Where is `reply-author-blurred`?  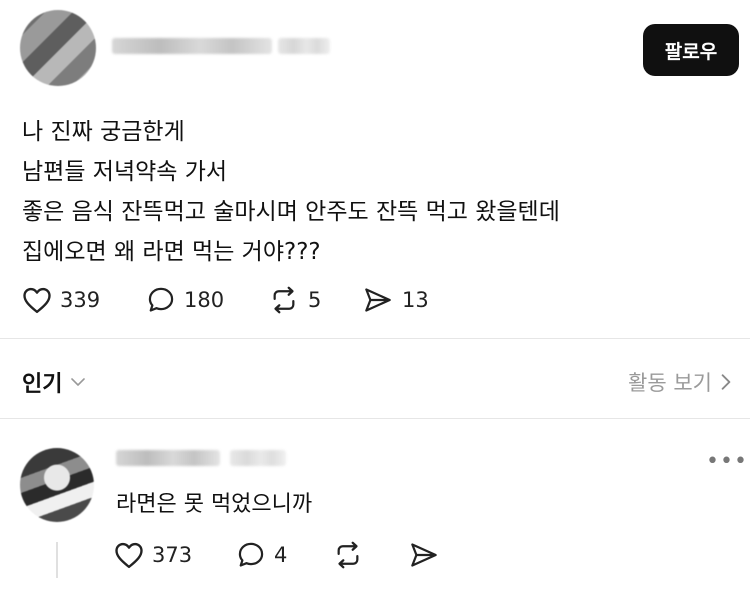
reply-author-blurred is located at coordinates (201, 458).